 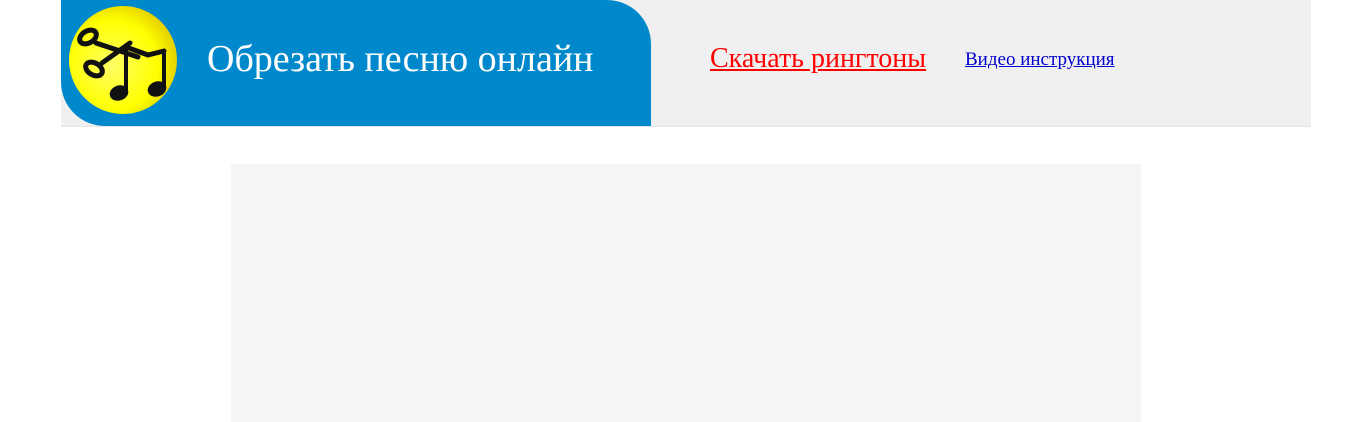 I want to click on video-instruction-link: Видео инструкция, so click(x=1040, y=60).